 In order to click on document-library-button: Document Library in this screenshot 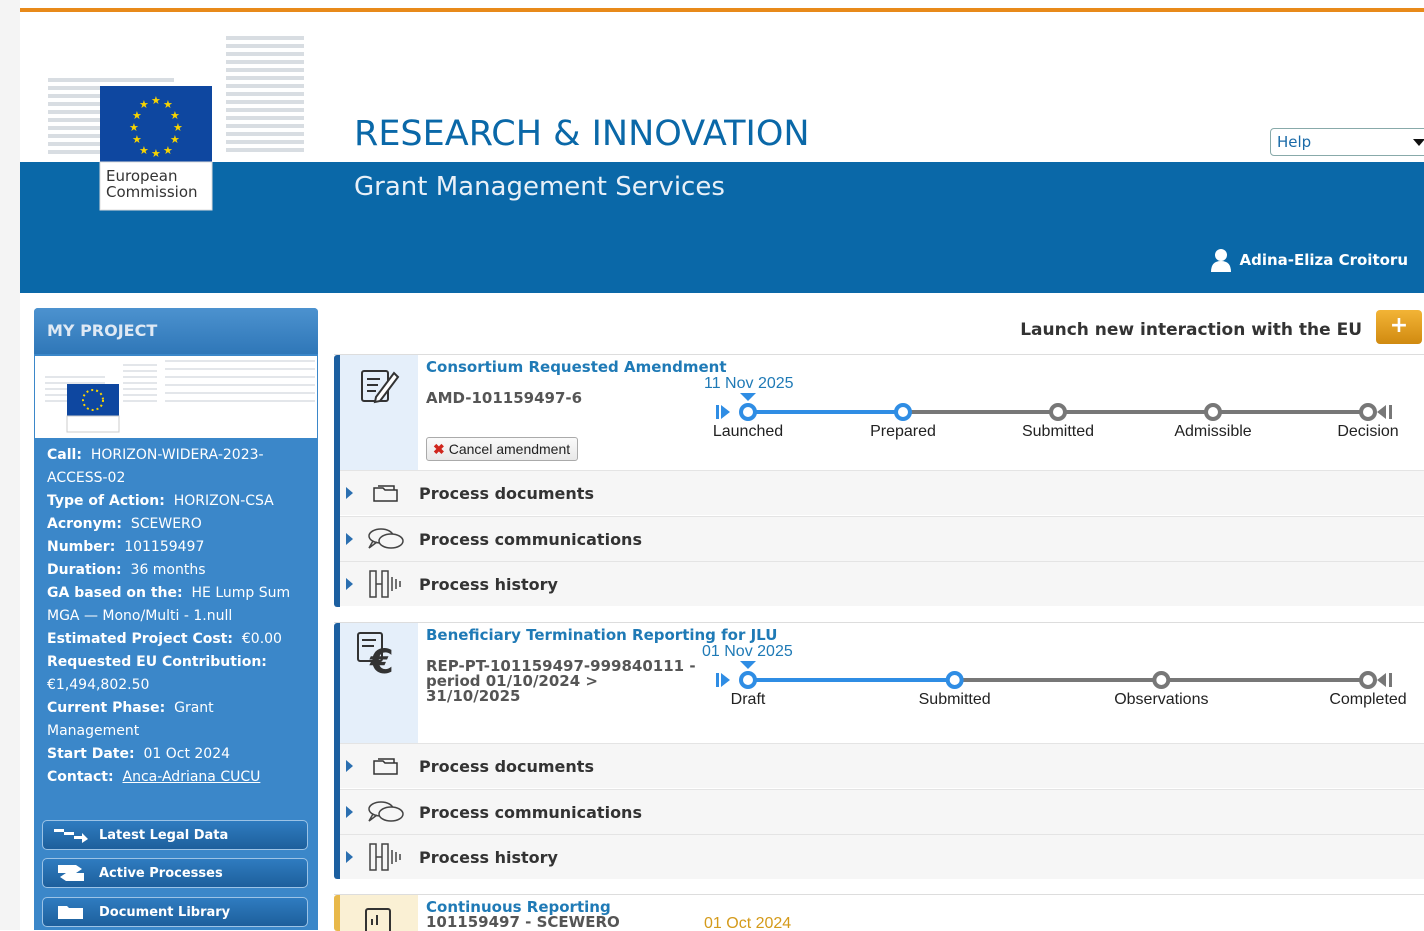, I will do `click(175, 912)`.